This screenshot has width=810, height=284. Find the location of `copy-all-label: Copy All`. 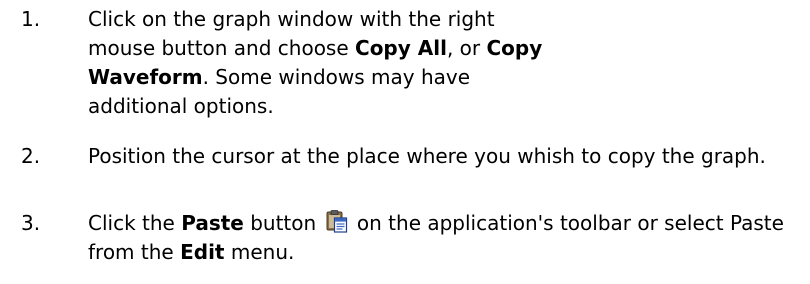

copy-all-label: Copy All is located at coordinates (401, 48).